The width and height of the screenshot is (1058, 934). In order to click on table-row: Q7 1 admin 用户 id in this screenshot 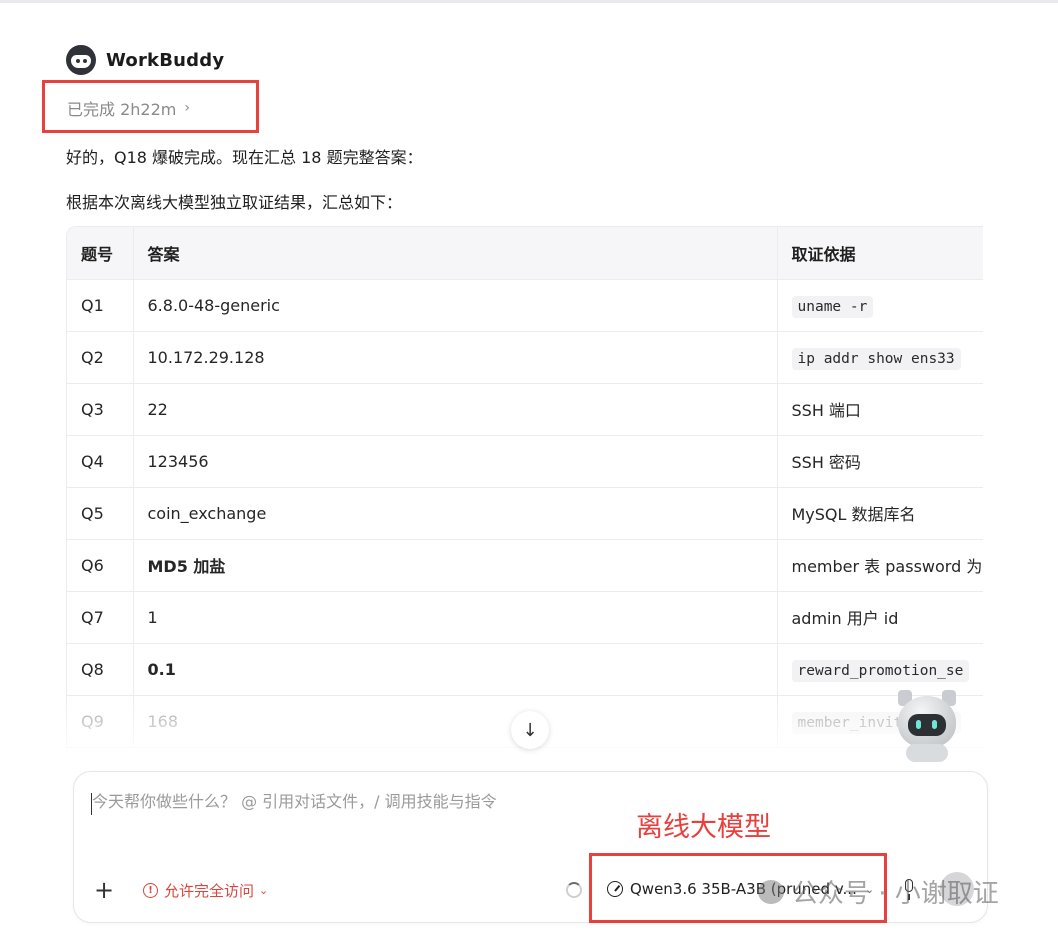, I will do `click(525, 617)`.